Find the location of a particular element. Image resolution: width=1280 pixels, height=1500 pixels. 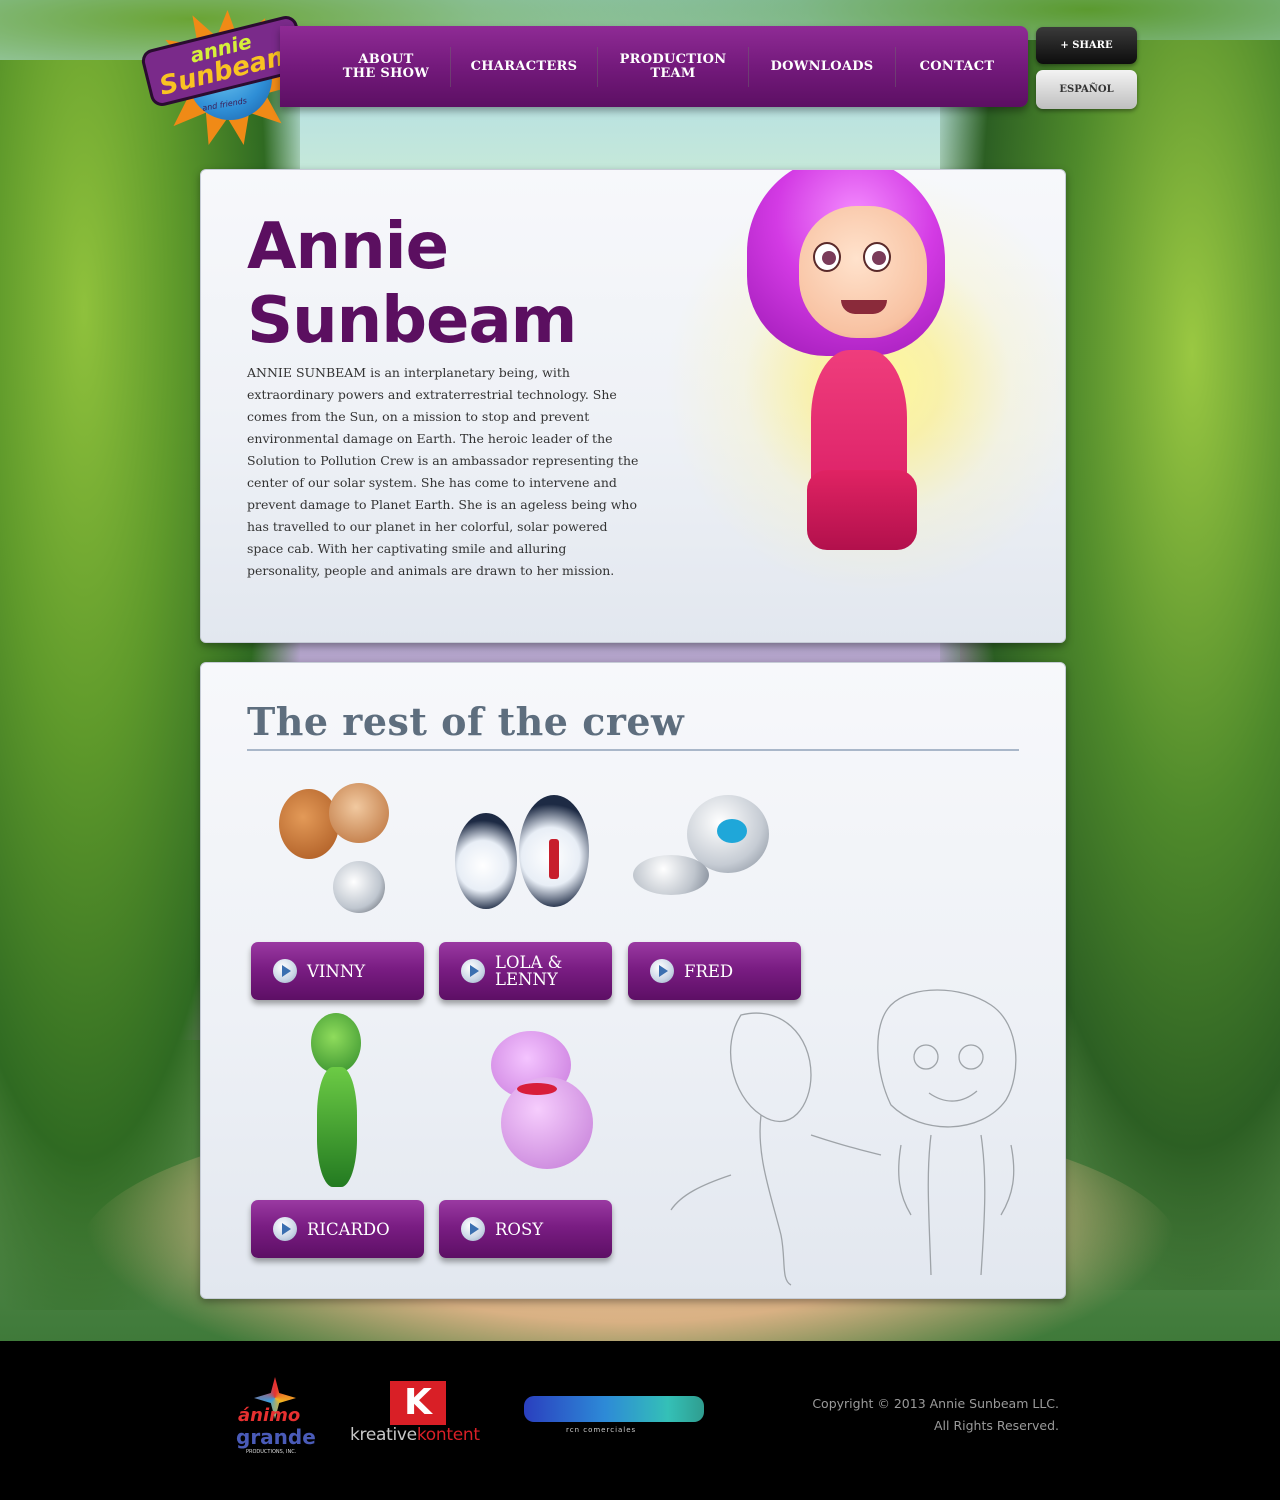

rcn-wave-mark is located at coordinates (614, 1409).